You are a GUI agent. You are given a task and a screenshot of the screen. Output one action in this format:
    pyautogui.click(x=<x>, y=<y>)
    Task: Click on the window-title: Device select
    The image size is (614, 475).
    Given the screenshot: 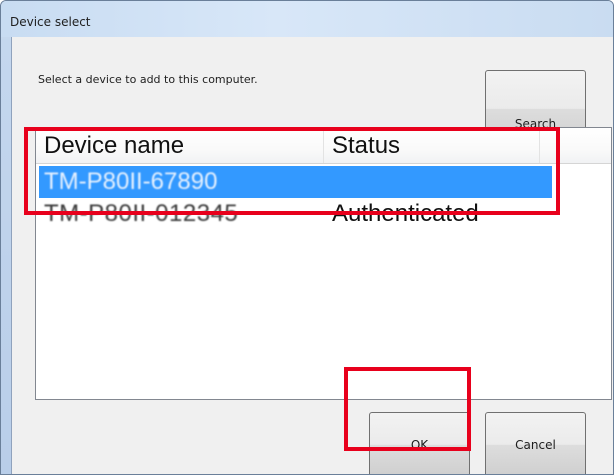 What is the action you would take?
    pyautogui.click(x=50, y=22)
    